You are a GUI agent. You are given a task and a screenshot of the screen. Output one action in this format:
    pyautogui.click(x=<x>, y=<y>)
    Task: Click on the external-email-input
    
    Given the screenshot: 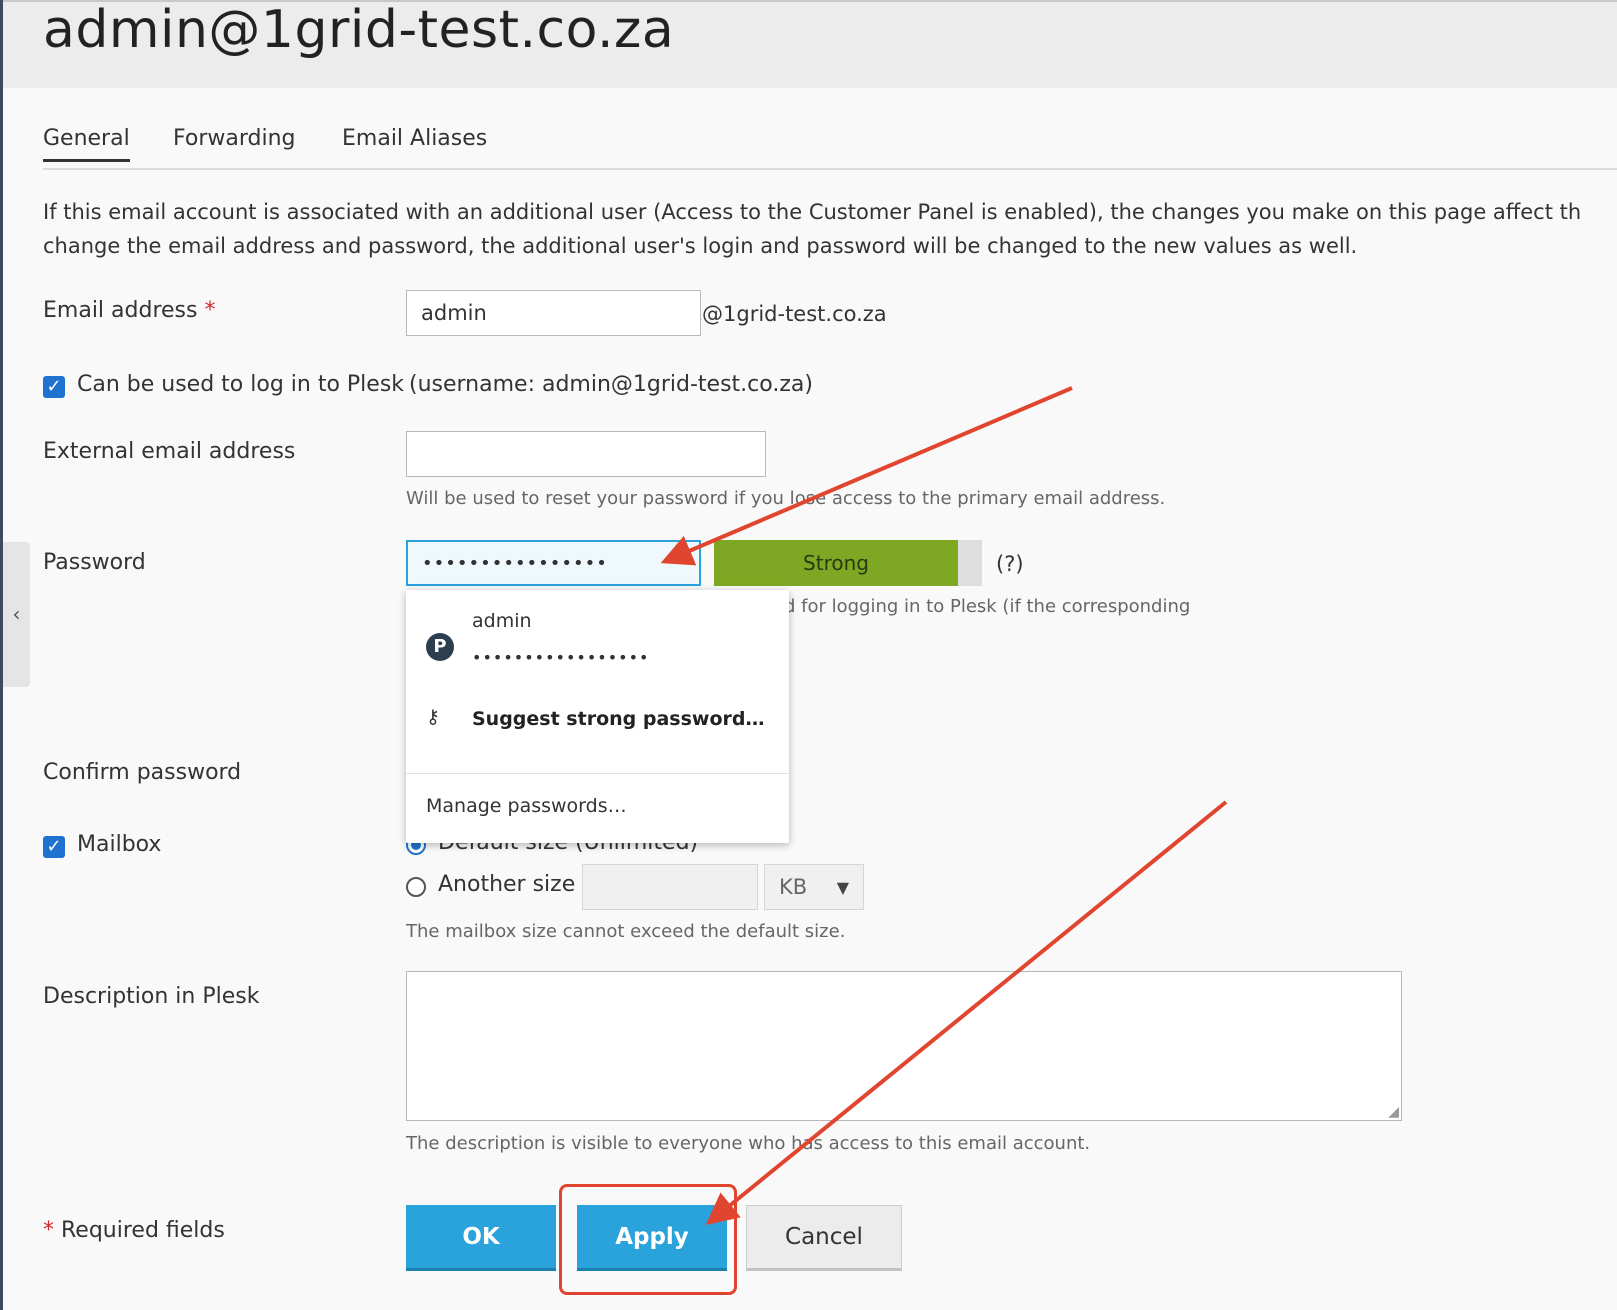 What is the action you would take?
    pyautogui.click(x=586, y=454)
    